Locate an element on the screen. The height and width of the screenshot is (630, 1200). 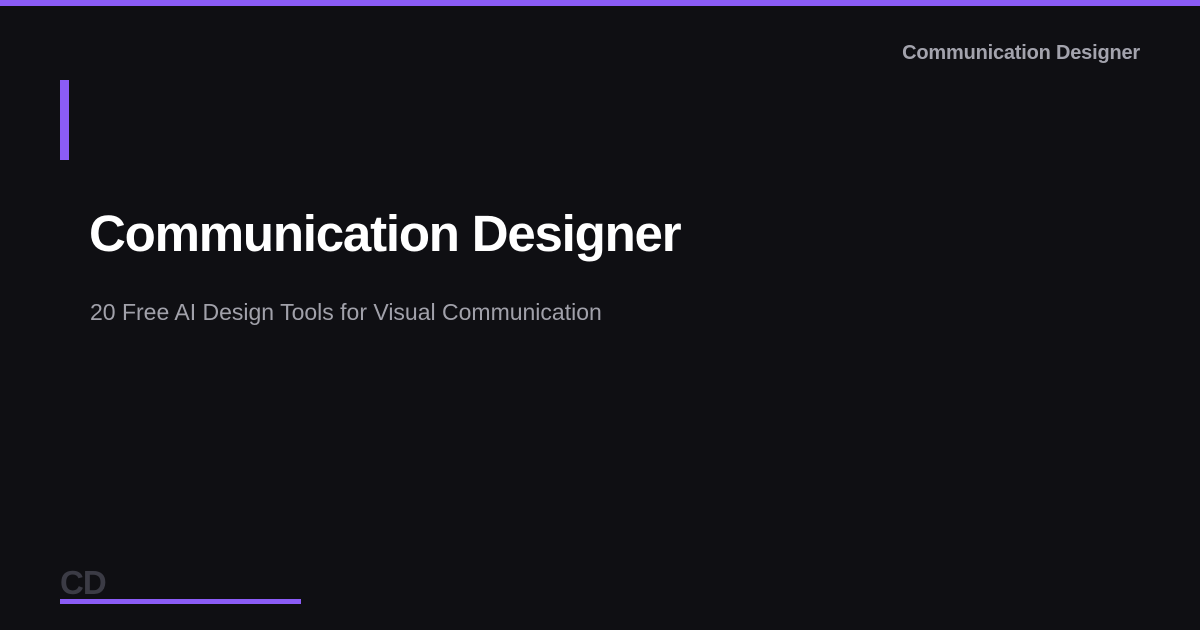
page-title: Communication Designer is located at coordinates (385, 233).